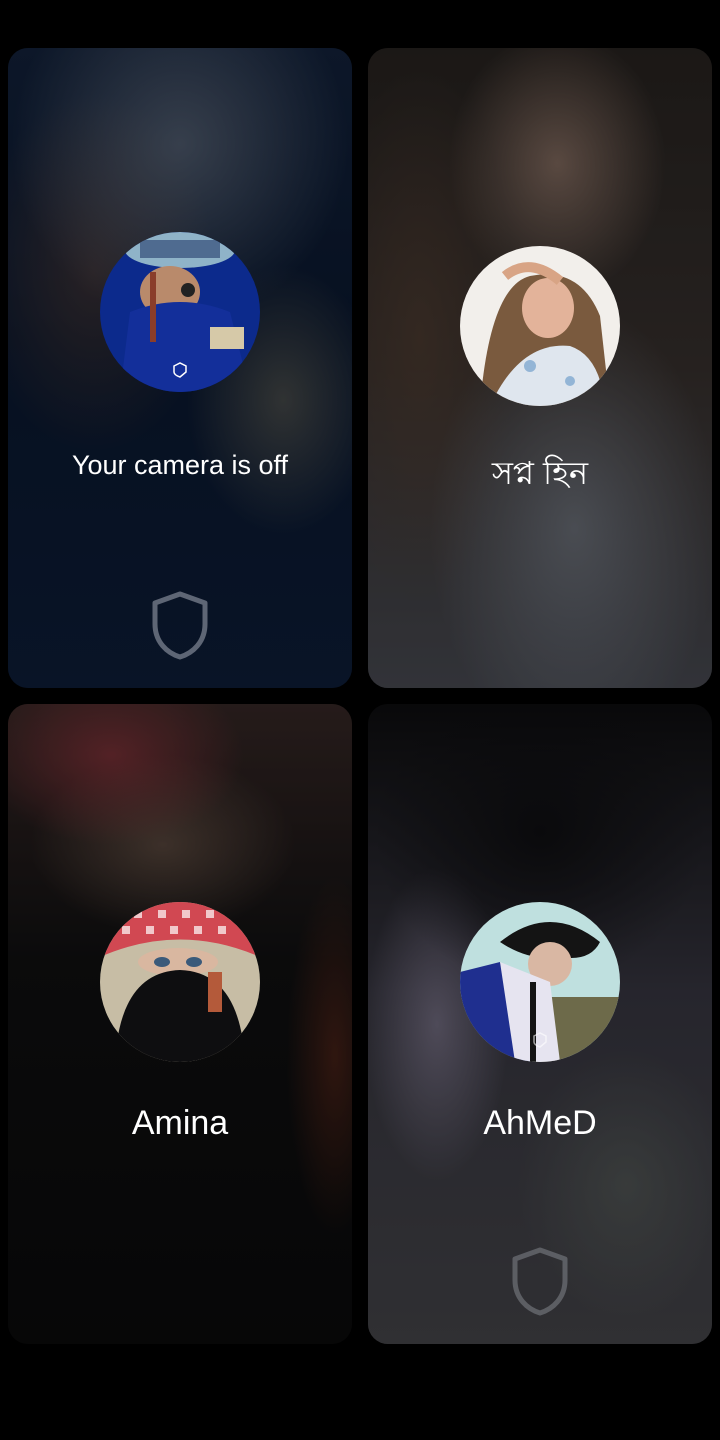 This screenshot has height=1440, width=720. What do you see at coordinates (540, 1123) in the screenshot?
I see `participant-name: AhMeD` at bounding box center [540, 1123].